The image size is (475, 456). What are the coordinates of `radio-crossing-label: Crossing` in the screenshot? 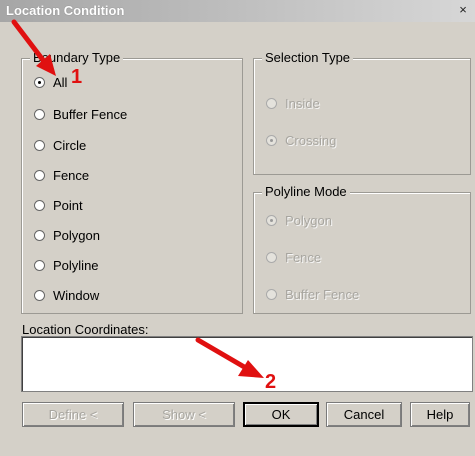 It's located at (311, 140).